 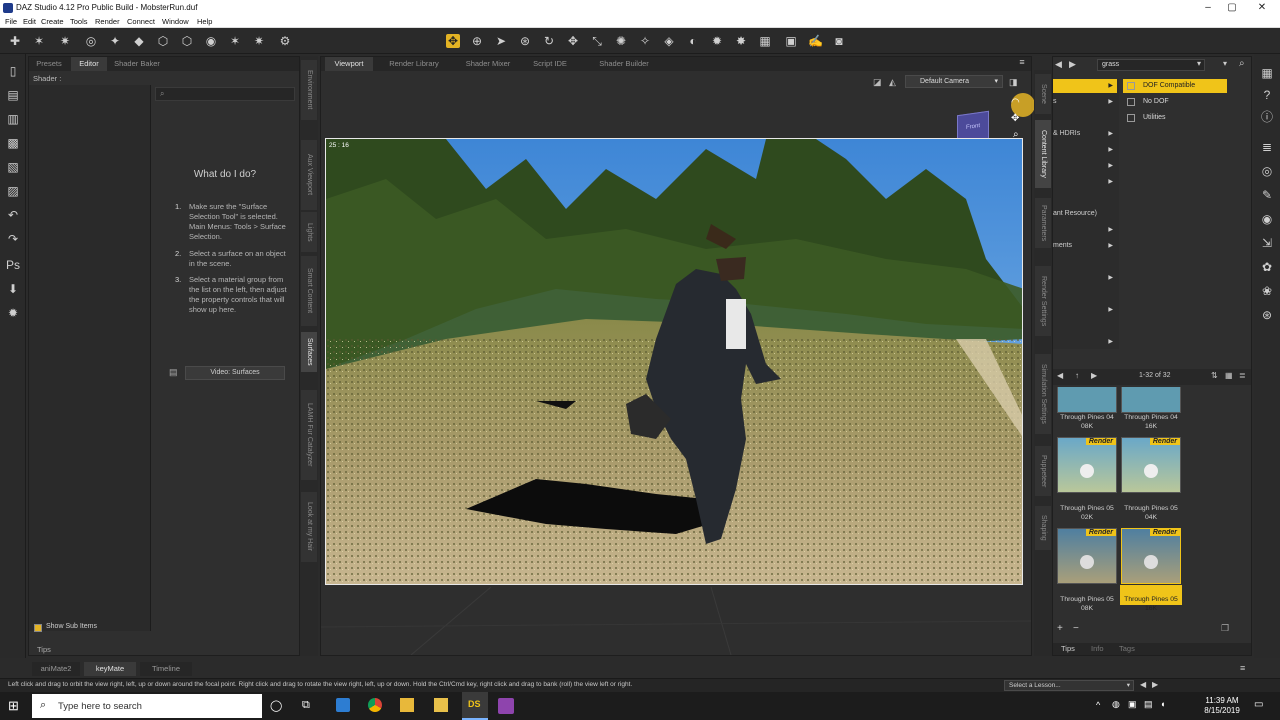 I want to click on universal-manipulator-icon: ⊕, so click(x=477, y=41).